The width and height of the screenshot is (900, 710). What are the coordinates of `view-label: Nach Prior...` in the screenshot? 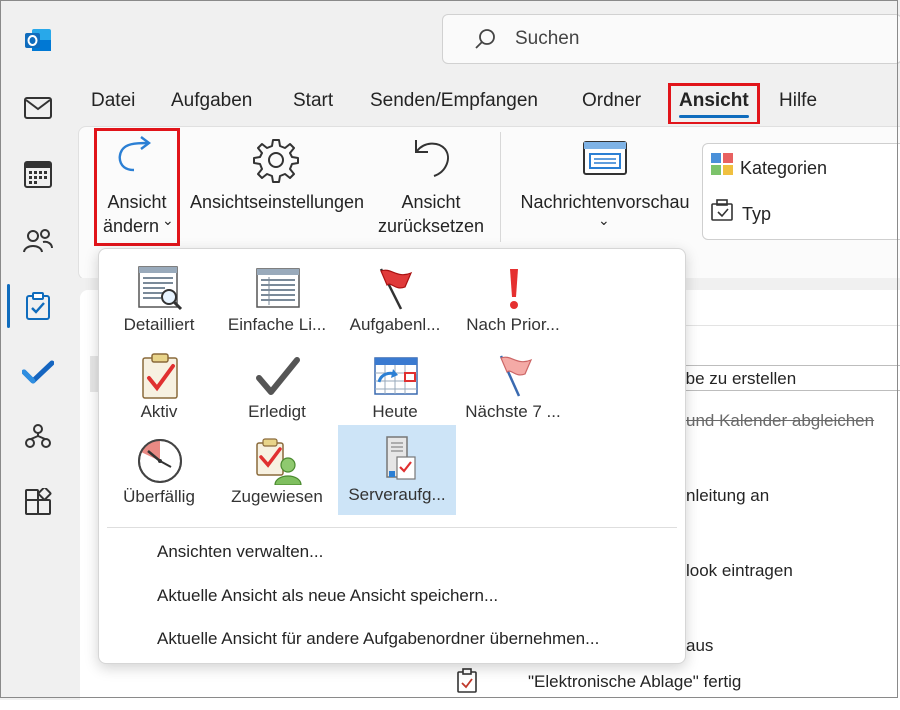 It's located at (513, 324).